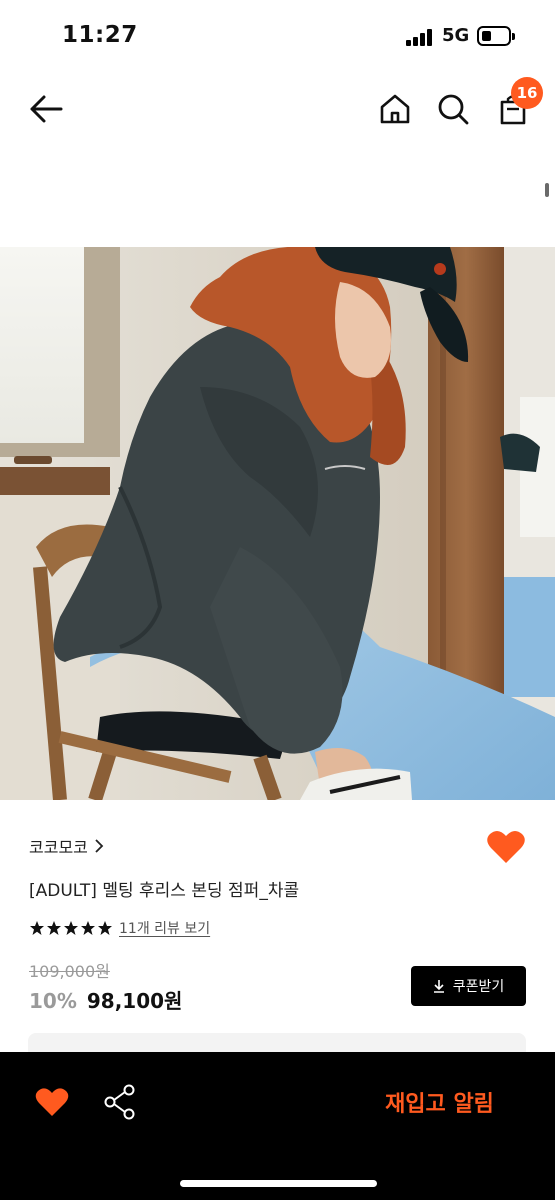  What do you see at coordinates (164, 928) in the screenshot?
I see `review-link: 11개 리뷰 보기` at bounding box center [164, 928].